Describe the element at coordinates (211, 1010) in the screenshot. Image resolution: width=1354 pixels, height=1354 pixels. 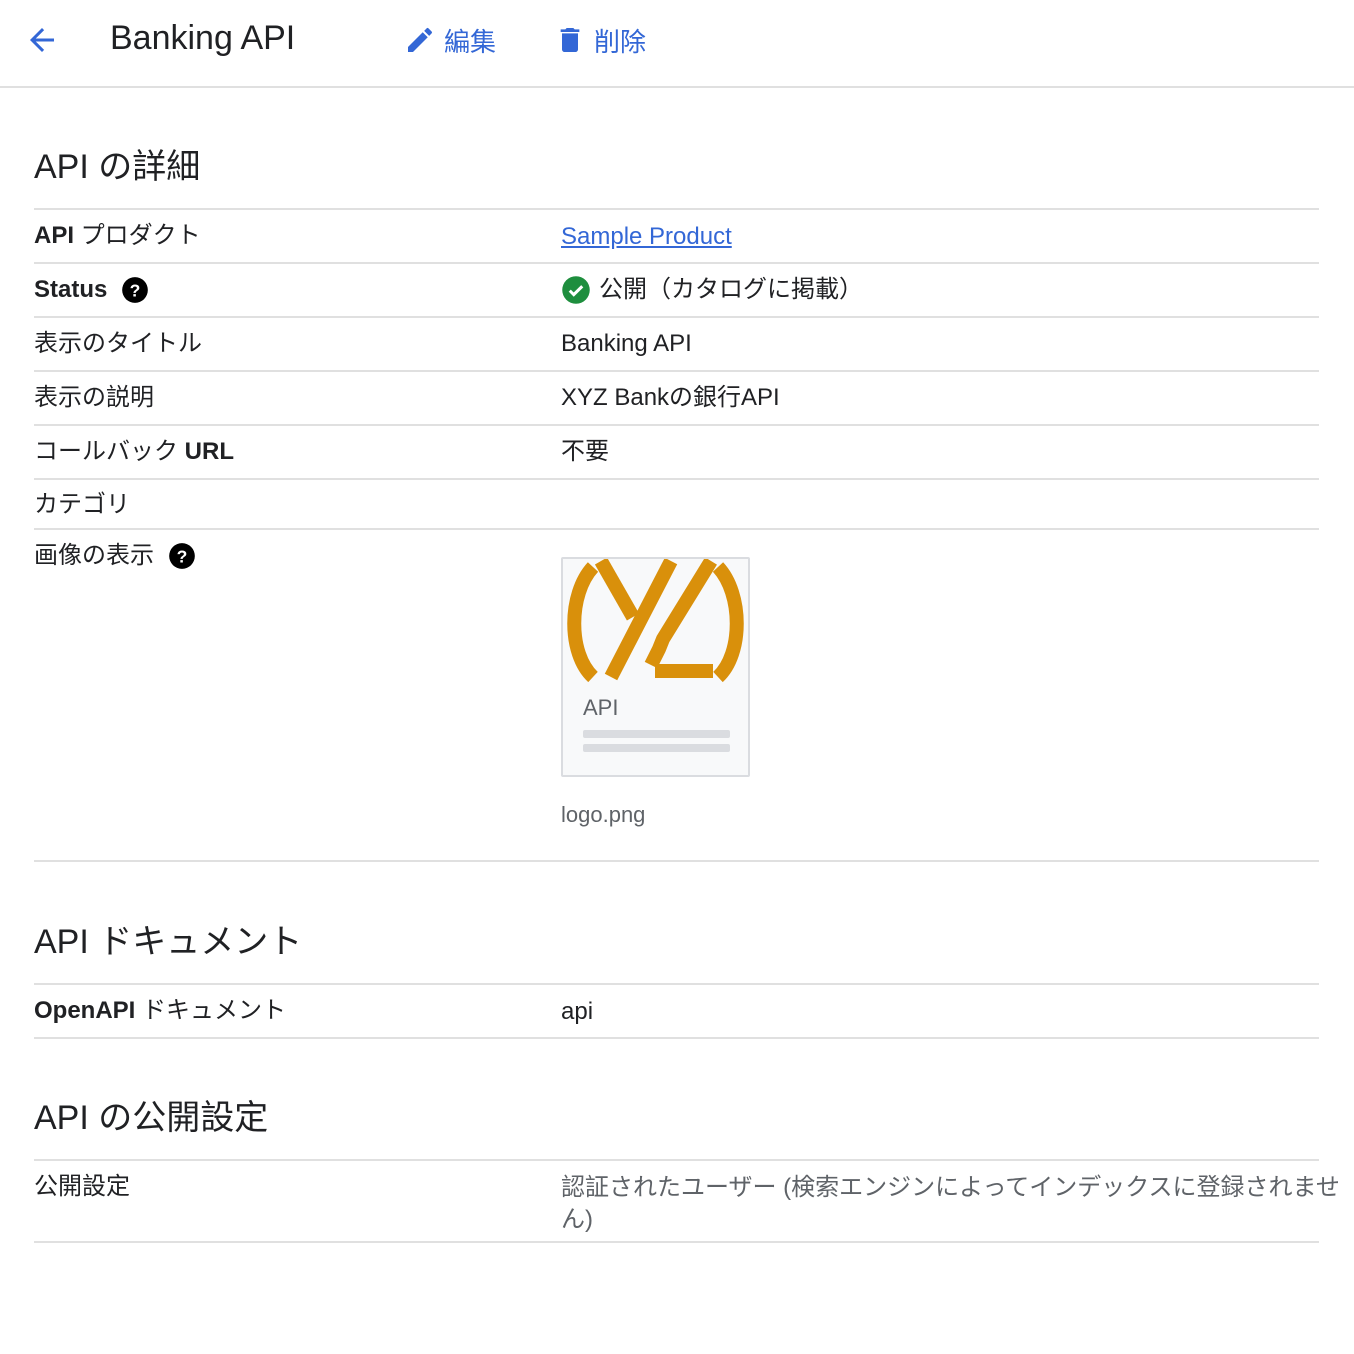
I see `openapi-label-rest: ドキュメント` at that location.